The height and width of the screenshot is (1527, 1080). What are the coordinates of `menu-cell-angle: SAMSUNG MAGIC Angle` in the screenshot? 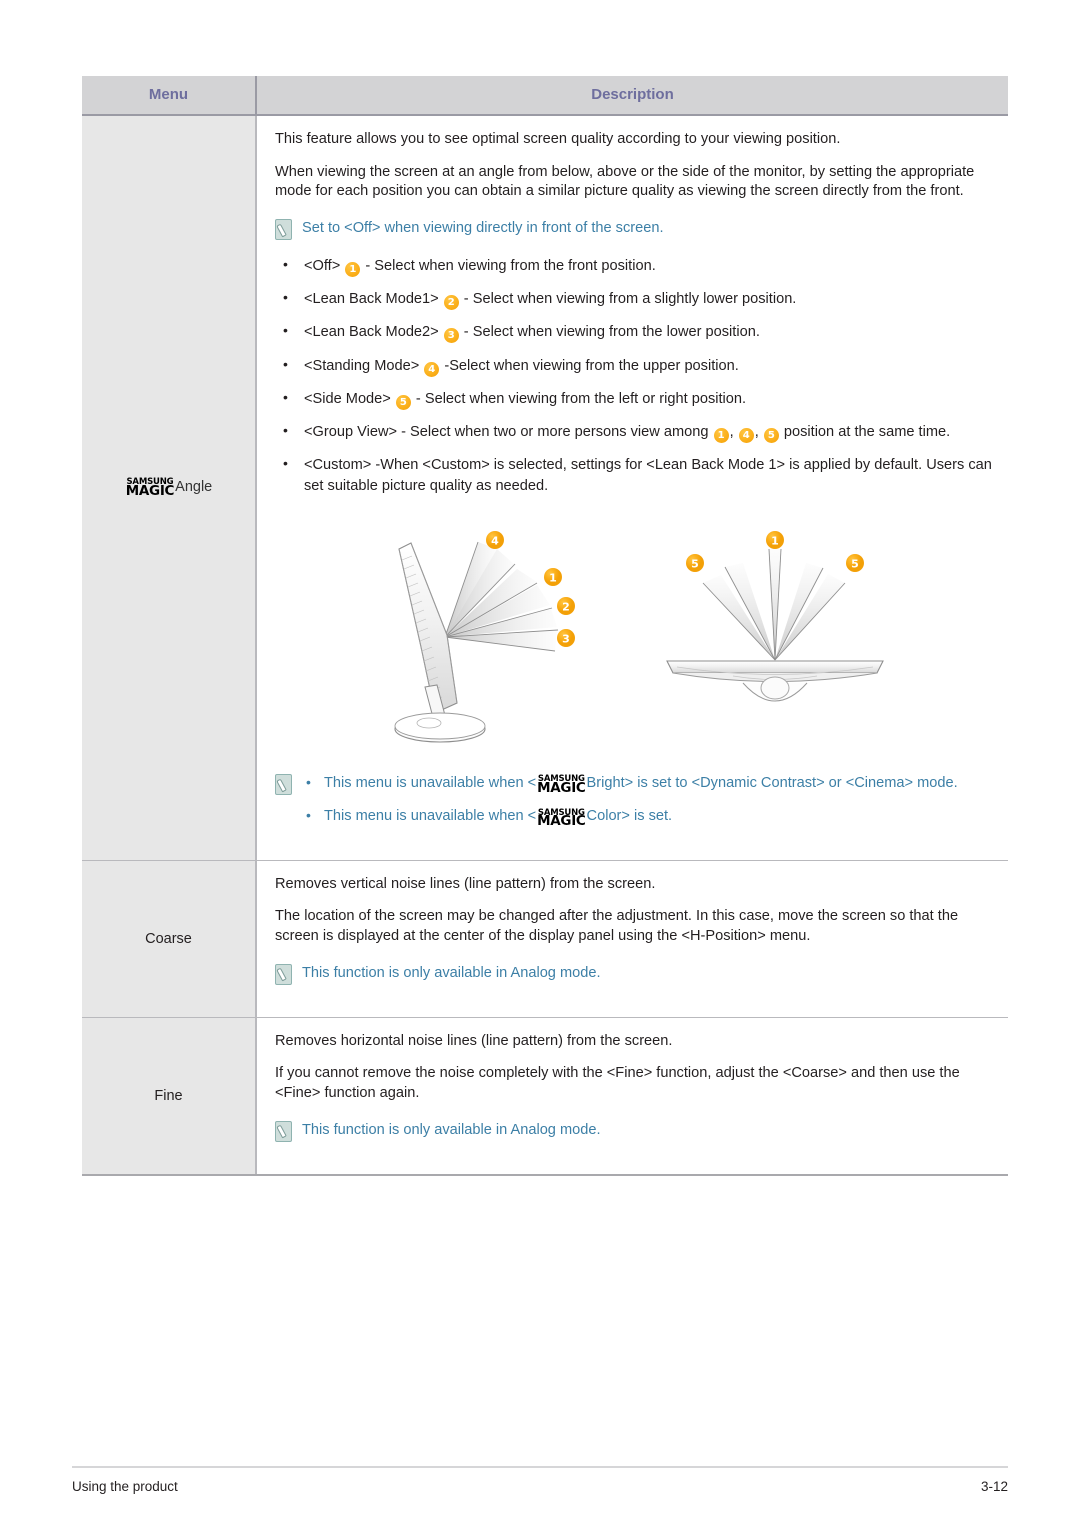 It's located at (169, 488).